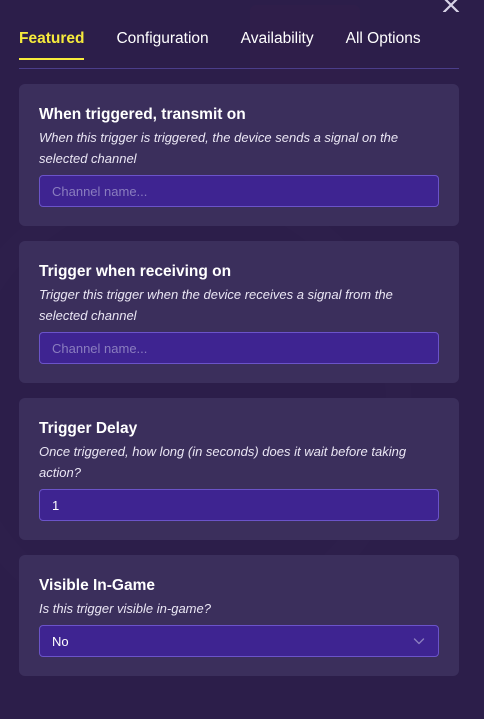 The height and width of the screenshot is (719, 484). What do you see at coordinates (135, 271) in the screenshot?
I see `receive-title: Trigger when receiving on` at bounding box center [135, 271].